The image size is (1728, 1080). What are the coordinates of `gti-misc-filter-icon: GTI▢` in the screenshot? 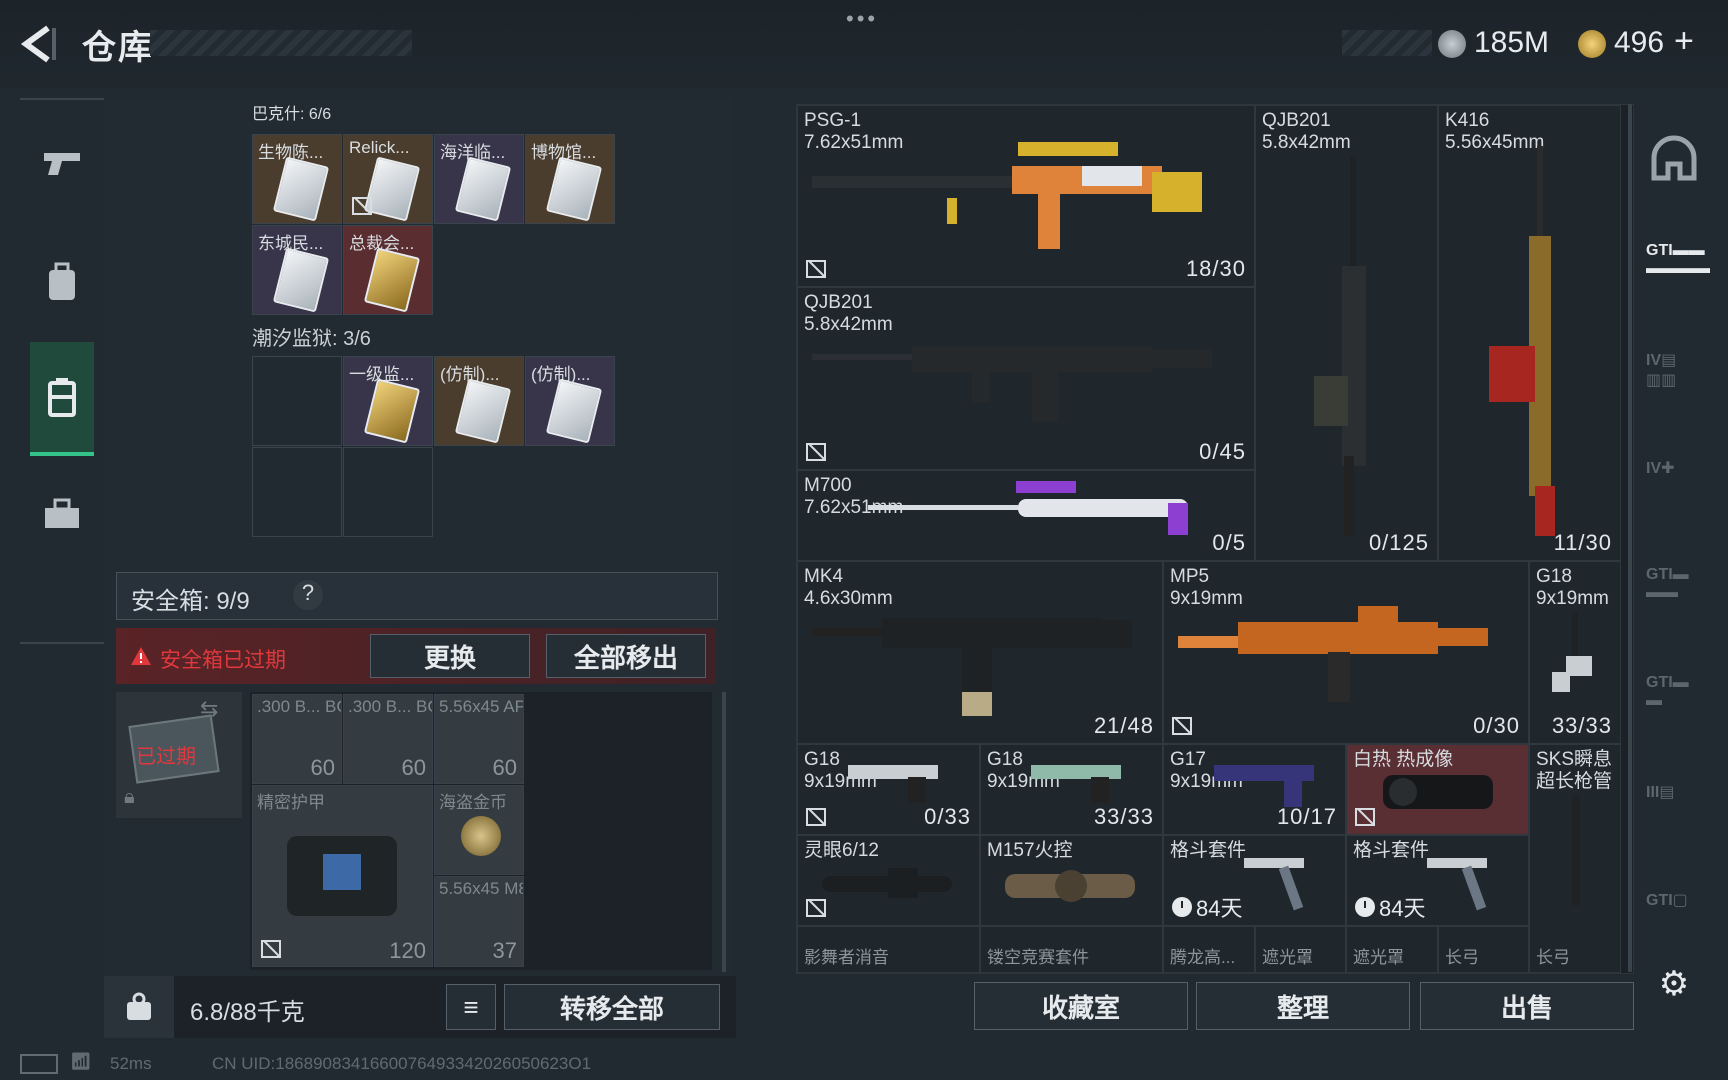 It's located at (1674, 916).